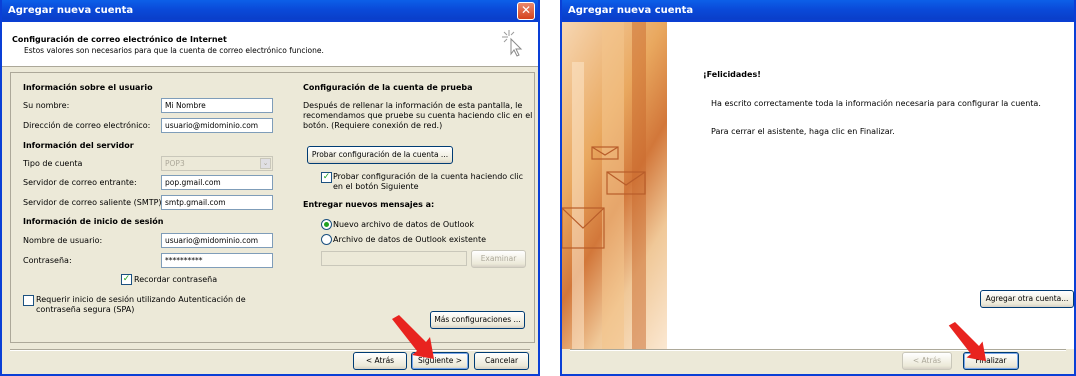  Describe the element at coordinates (498, 259) in the screenshot. I see `browse-button: Examinar` at that location.